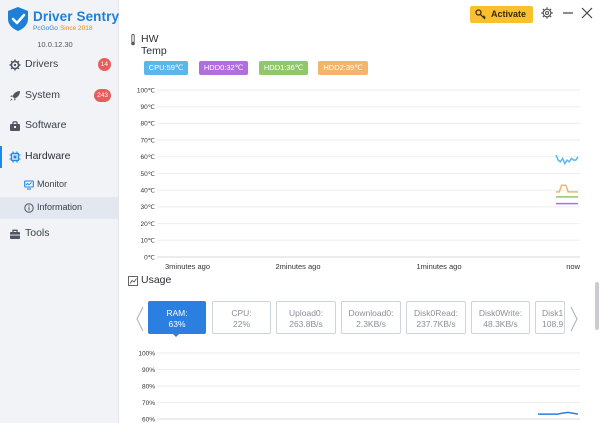 The image size is (600, 423). What do you see at coordinates (597, 306) in the screenshot?
I see `scrollbar-thumb` at bounding box center [597, 306].